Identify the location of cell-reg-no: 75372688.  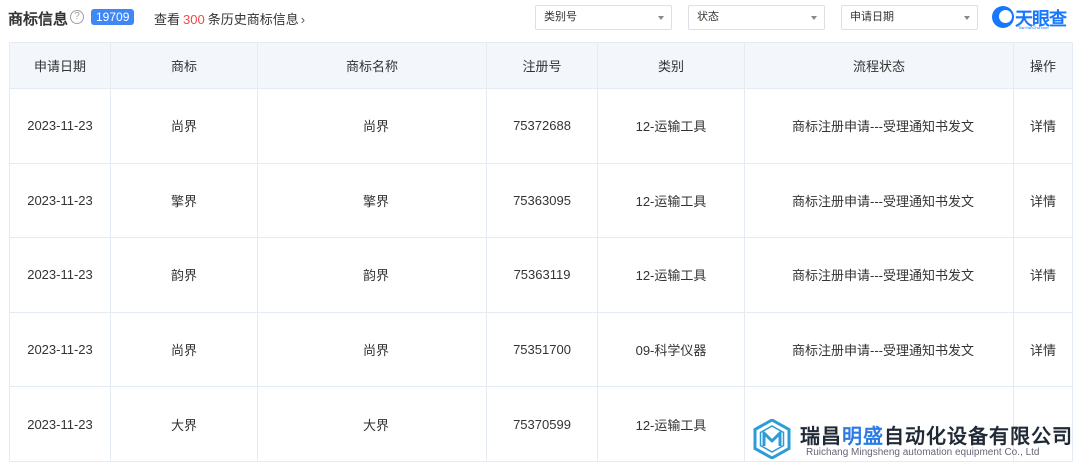
(542, 126).